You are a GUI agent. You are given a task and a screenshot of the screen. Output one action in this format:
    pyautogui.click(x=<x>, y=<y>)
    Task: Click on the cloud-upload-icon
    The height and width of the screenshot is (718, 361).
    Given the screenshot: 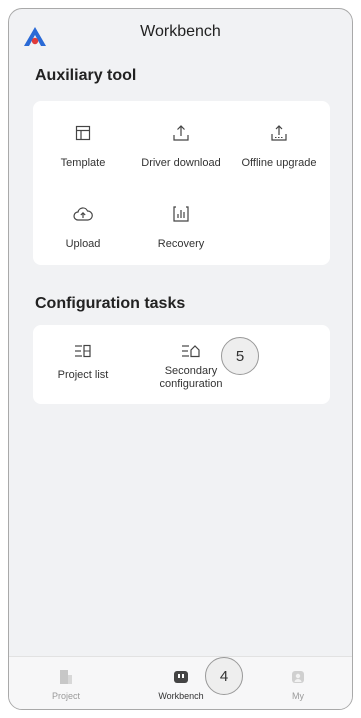 What is the action you would take?
    pyautogui.click(x=83, y=214)
    